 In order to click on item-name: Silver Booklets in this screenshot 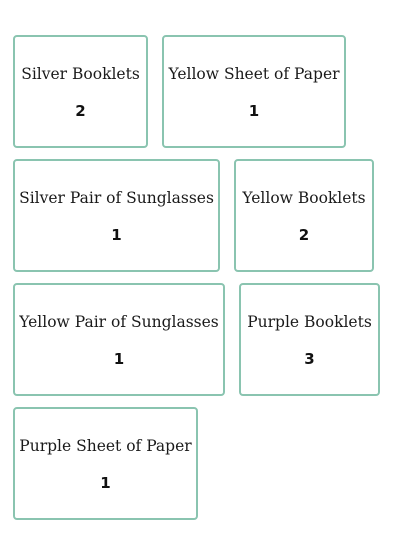, I will do `click(80, 74)`.